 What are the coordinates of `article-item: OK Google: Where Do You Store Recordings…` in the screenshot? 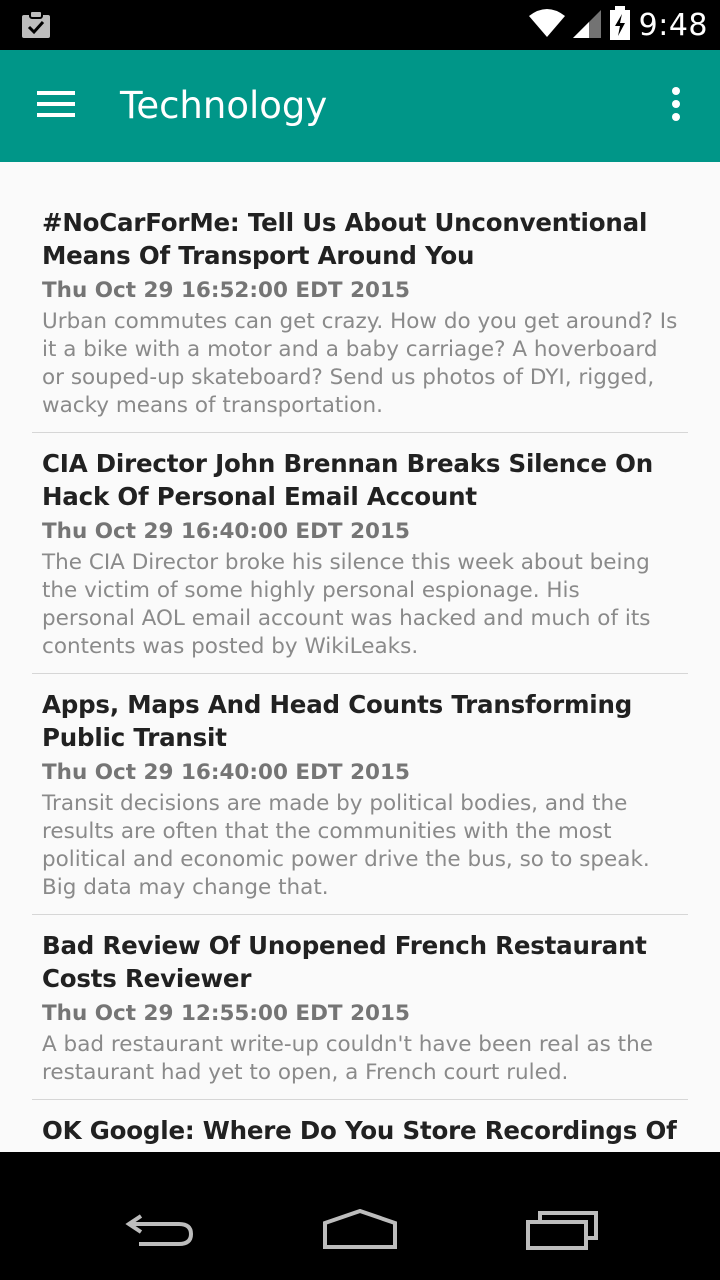 It's located at (360, 1126).